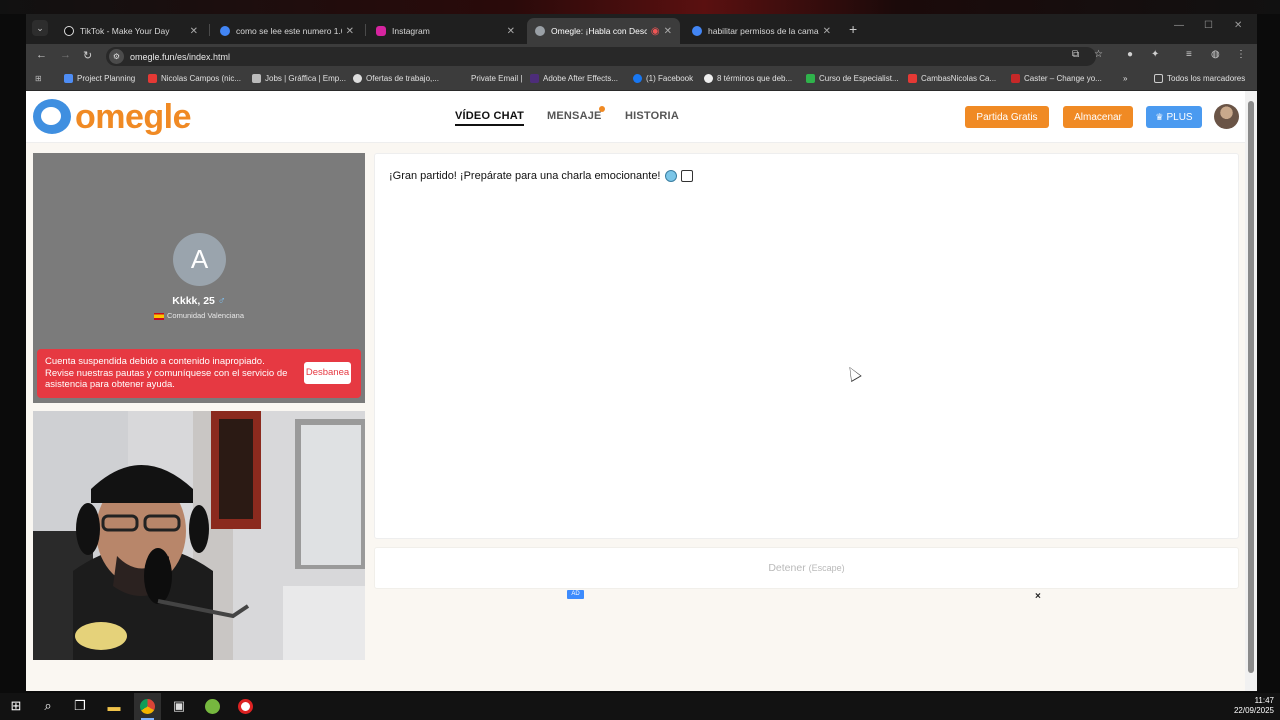 The width and height of the screenshot is (1280, 720). What do you see at coordinates (327, 373) in the screenshot?
I see `unban-button: Desbanea` at bounding box center [327, 373].